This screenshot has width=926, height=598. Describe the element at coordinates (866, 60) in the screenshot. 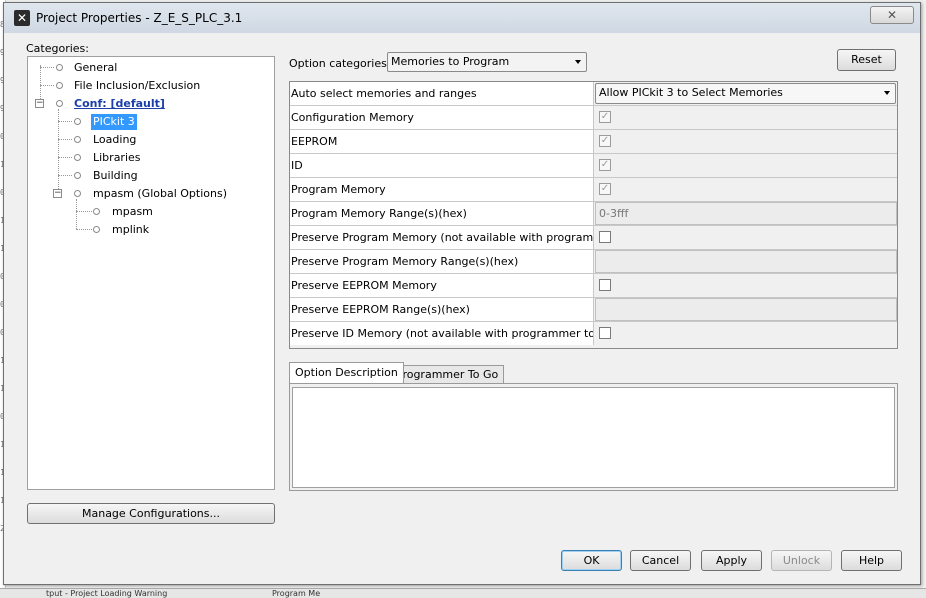

I see `reset-button: Reset` at that location.